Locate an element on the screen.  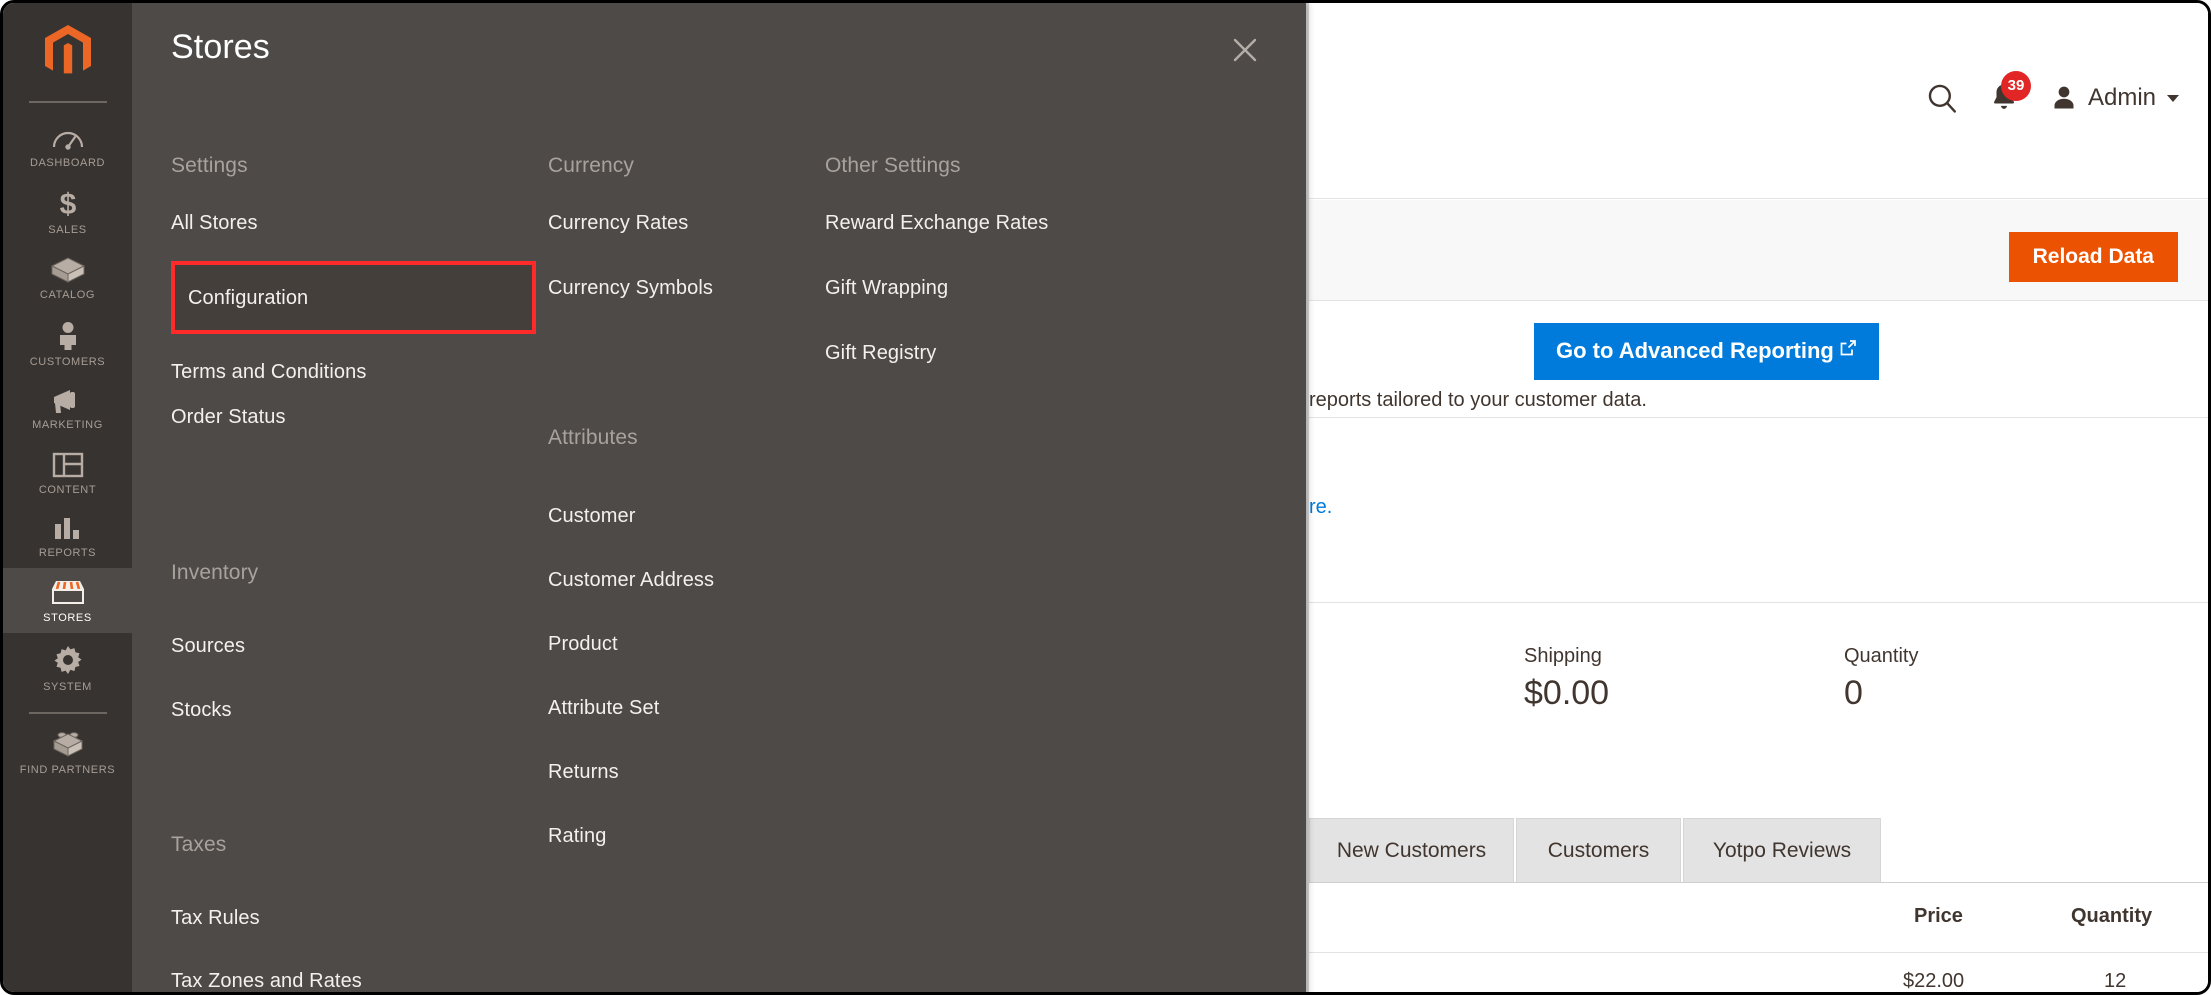
dashboard-tabs: New Customers Customers Yotpo Reviews is located at coordinates (1758, 850).